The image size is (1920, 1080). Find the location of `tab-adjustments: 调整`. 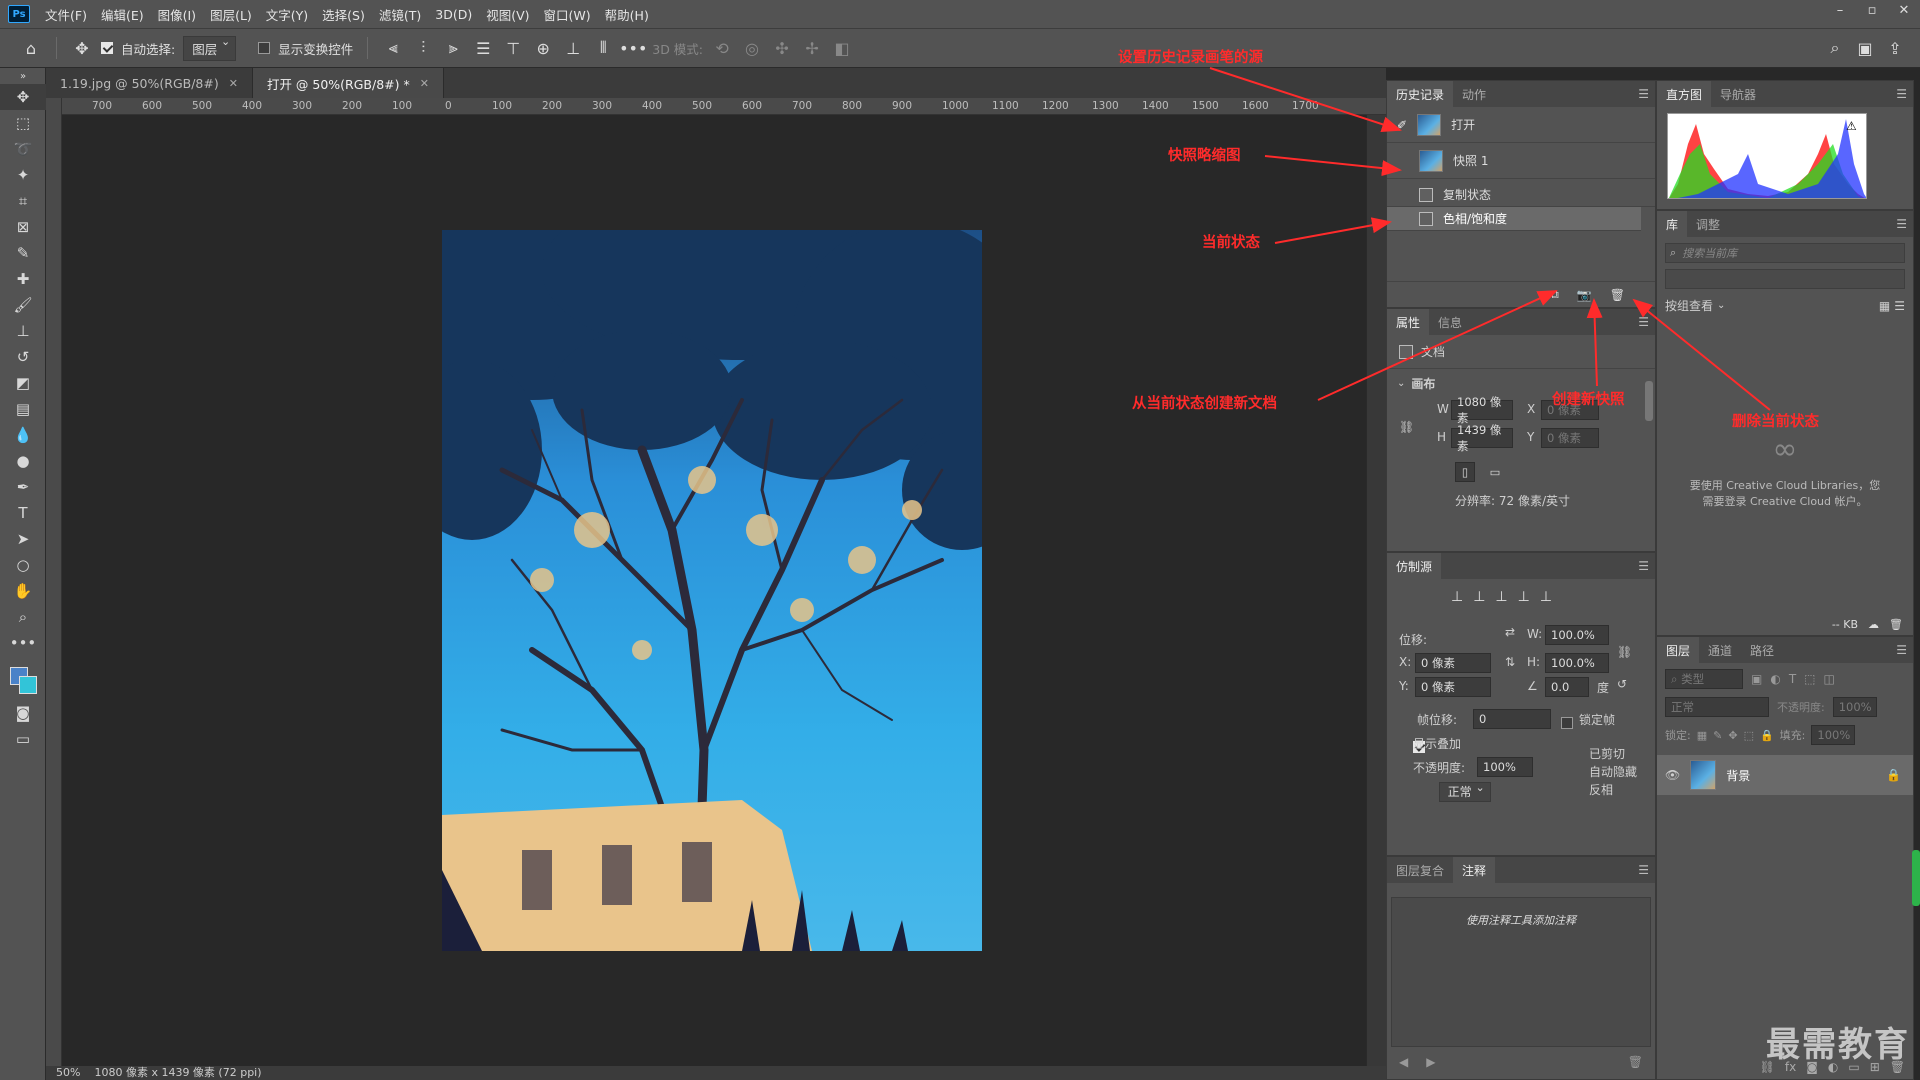

tab-adjustments: 调整 is located at coordinates (1708, 224).